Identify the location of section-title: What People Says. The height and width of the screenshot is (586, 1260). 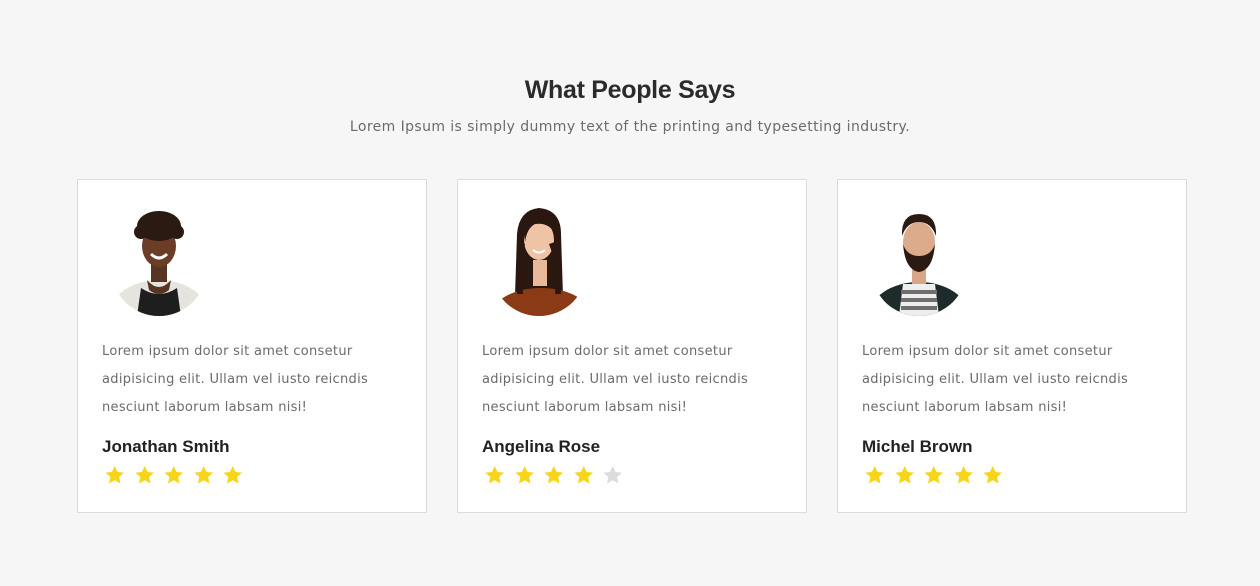
(630, 90).